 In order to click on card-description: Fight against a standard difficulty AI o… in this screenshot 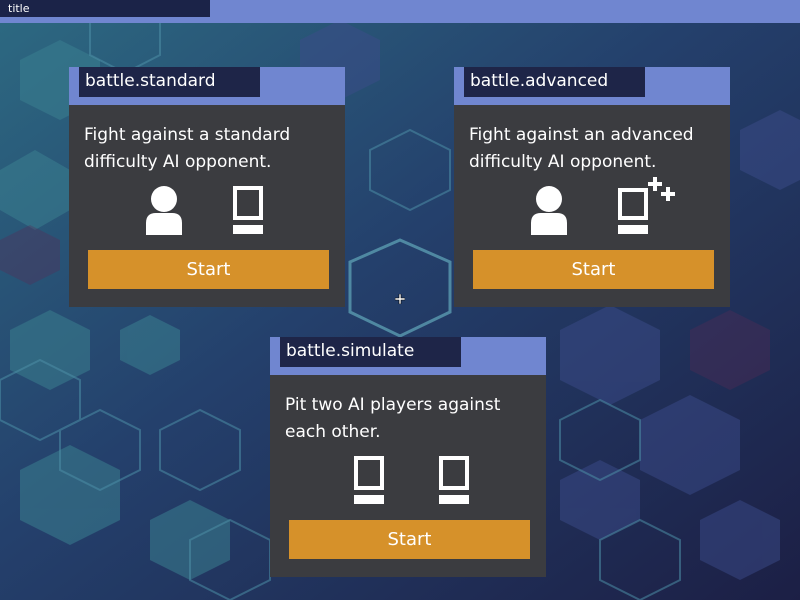, I will do `click(187, 148)`.